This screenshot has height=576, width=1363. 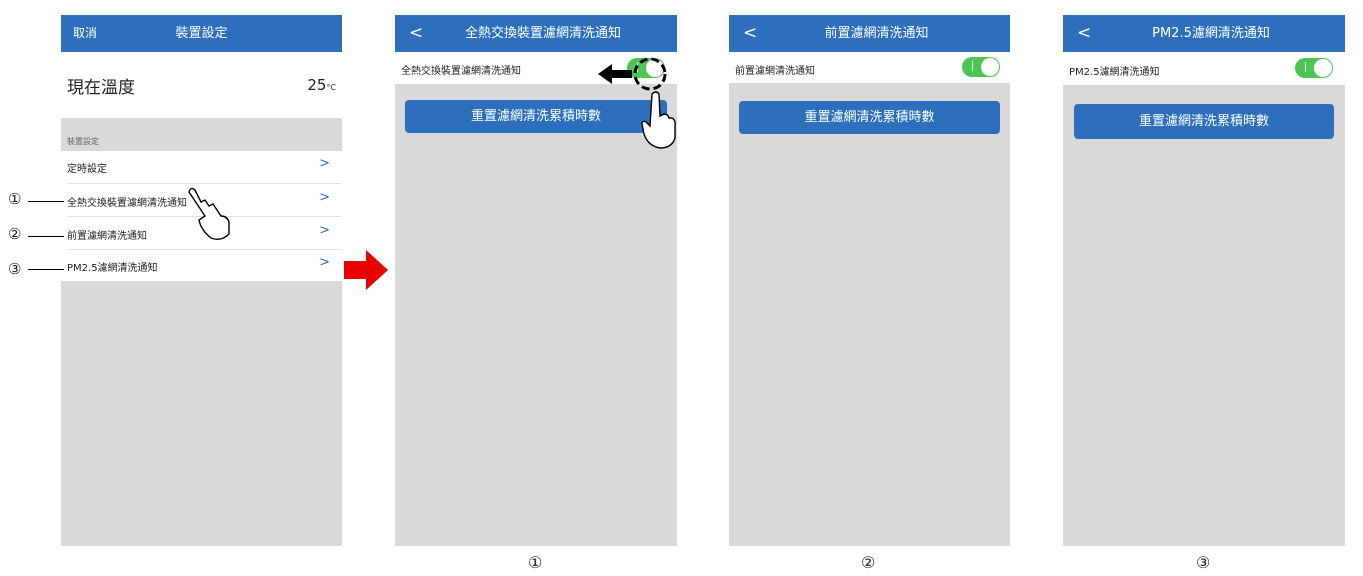 I want to click on list-item-label: 定時設定, so click(x=87, y=169).